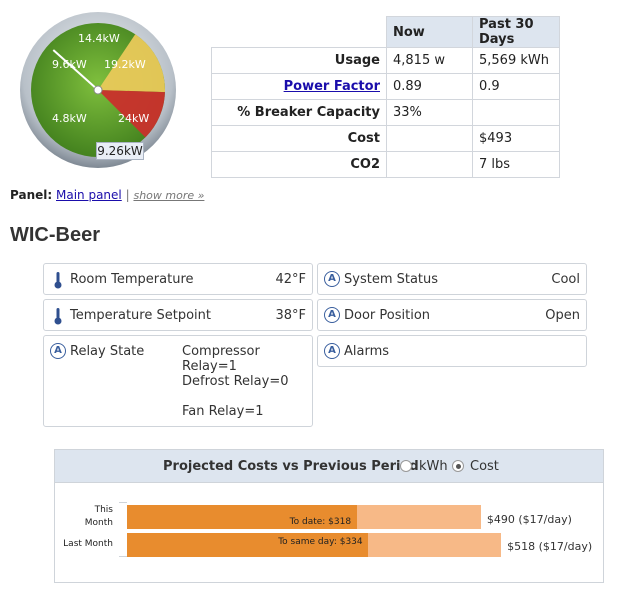  What do you see at coordinates (320, 542) in the screenshot?
I see `last-month-same-day-text: To same day: $334` at bounding box center [320, 542].